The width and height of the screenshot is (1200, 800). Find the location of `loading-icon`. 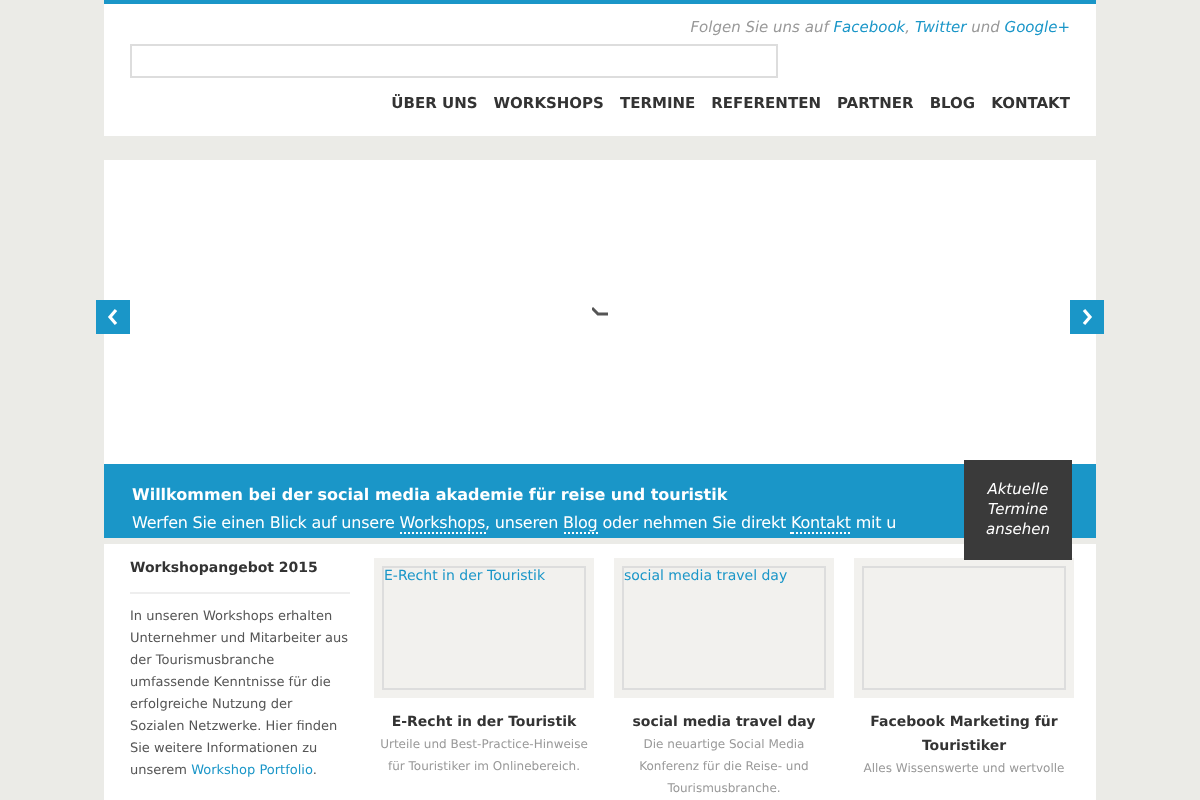

loading-icon is located at coordinates (600, 311).